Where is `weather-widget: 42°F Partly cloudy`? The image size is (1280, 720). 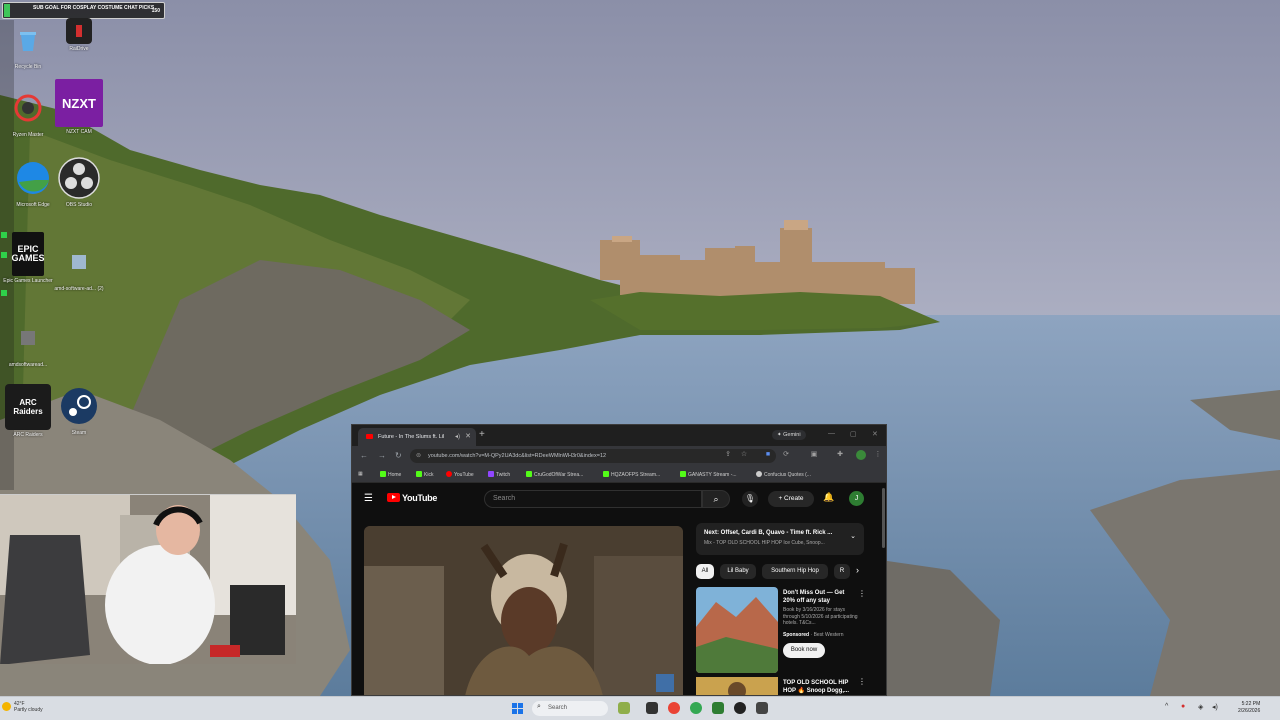
weather-widget: 42°F Partly cloudy is located at coordinates (22, 707).